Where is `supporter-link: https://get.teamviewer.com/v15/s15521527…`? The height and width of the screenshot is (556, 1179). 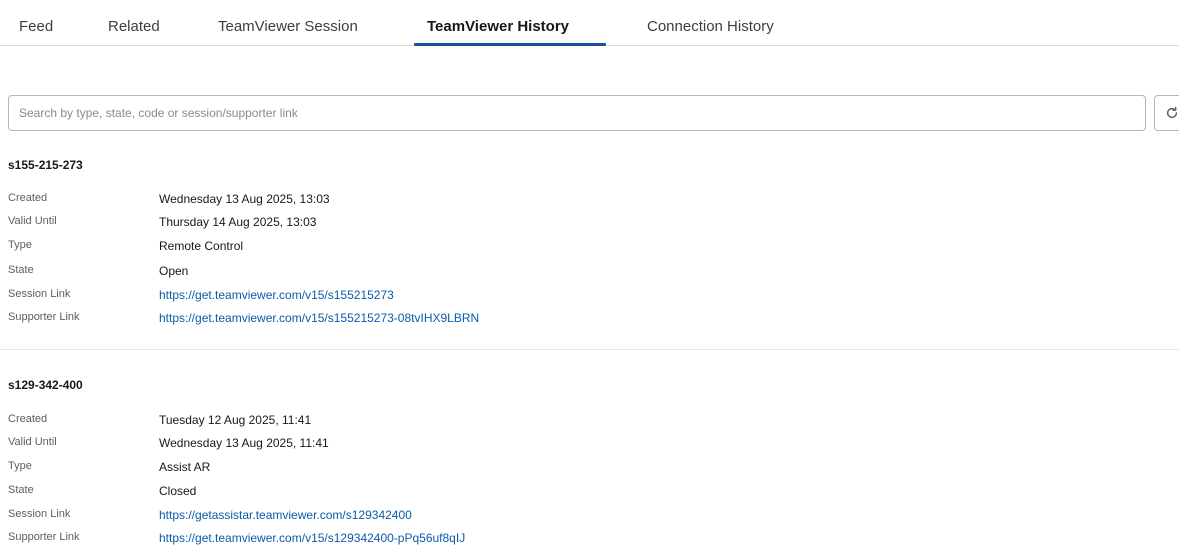 supporter-link: https://get.teamviewer.com/v15/s15521527… is located at coordinates (319, 318).